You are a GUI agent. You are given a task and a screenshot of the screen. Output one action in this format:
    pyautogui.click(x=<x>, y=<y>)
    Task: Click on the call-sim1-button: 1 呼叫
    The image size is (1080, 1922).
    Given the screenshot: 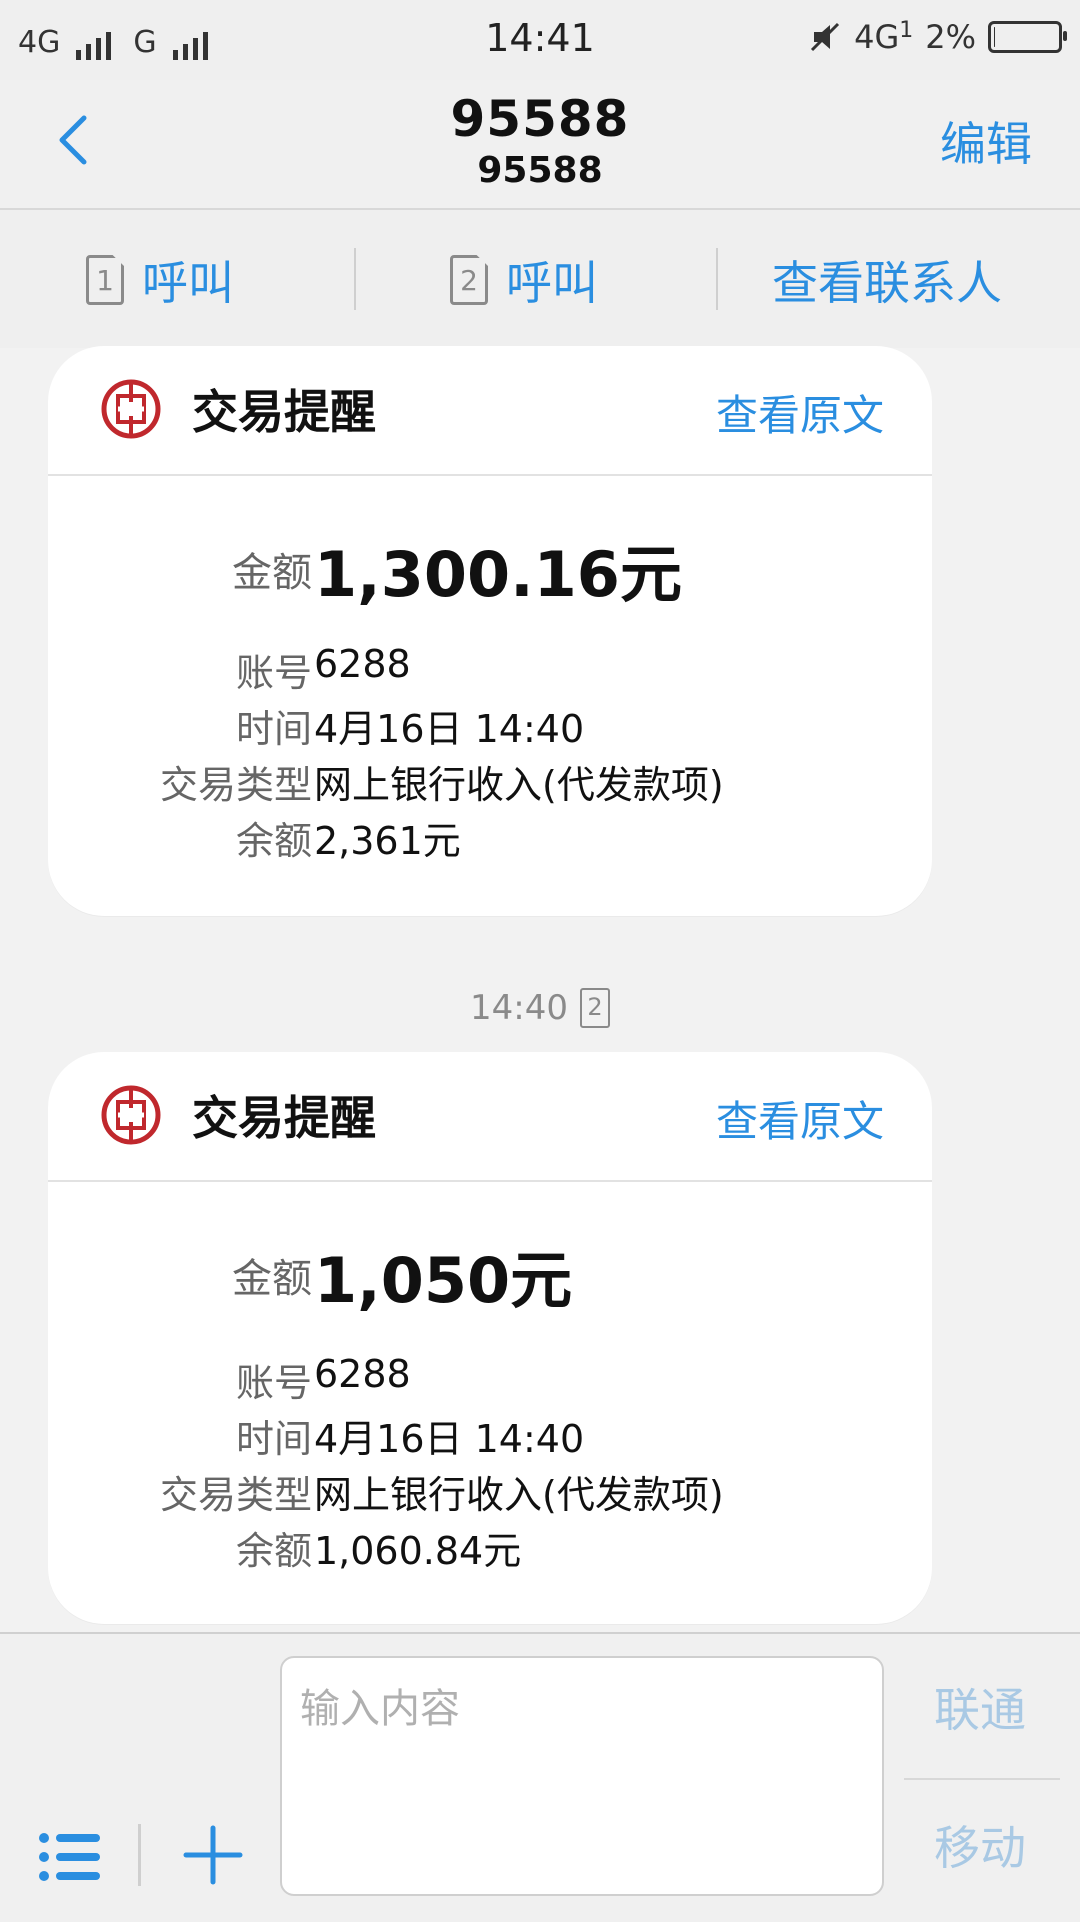 What is the action you would take?
    pyautogui.click(x=160, y=280)
    